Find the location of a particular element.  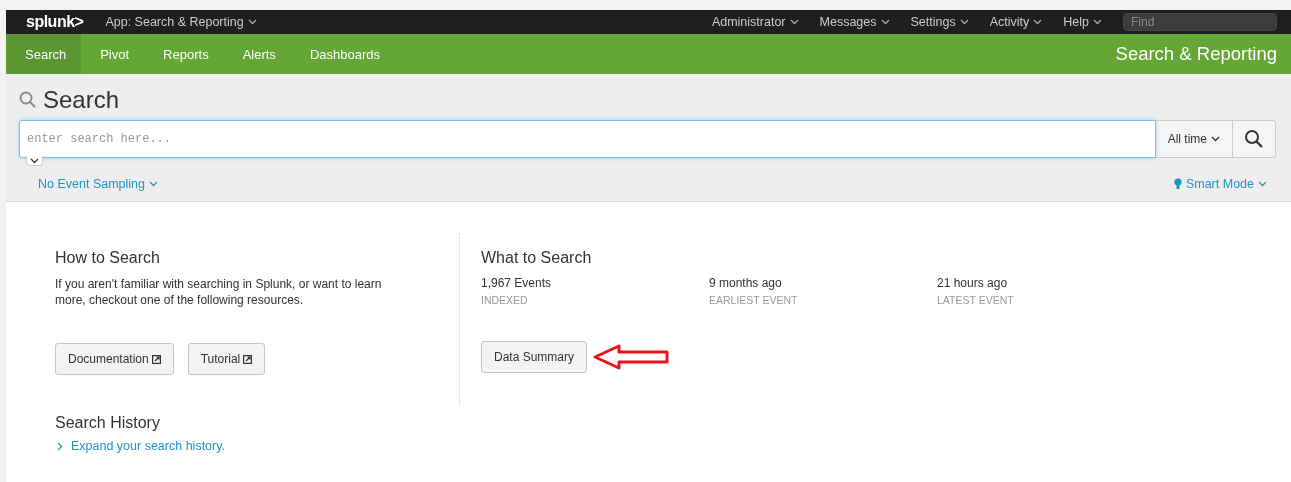

history-link: Expand your search history. is located at coordinates (148, 446).